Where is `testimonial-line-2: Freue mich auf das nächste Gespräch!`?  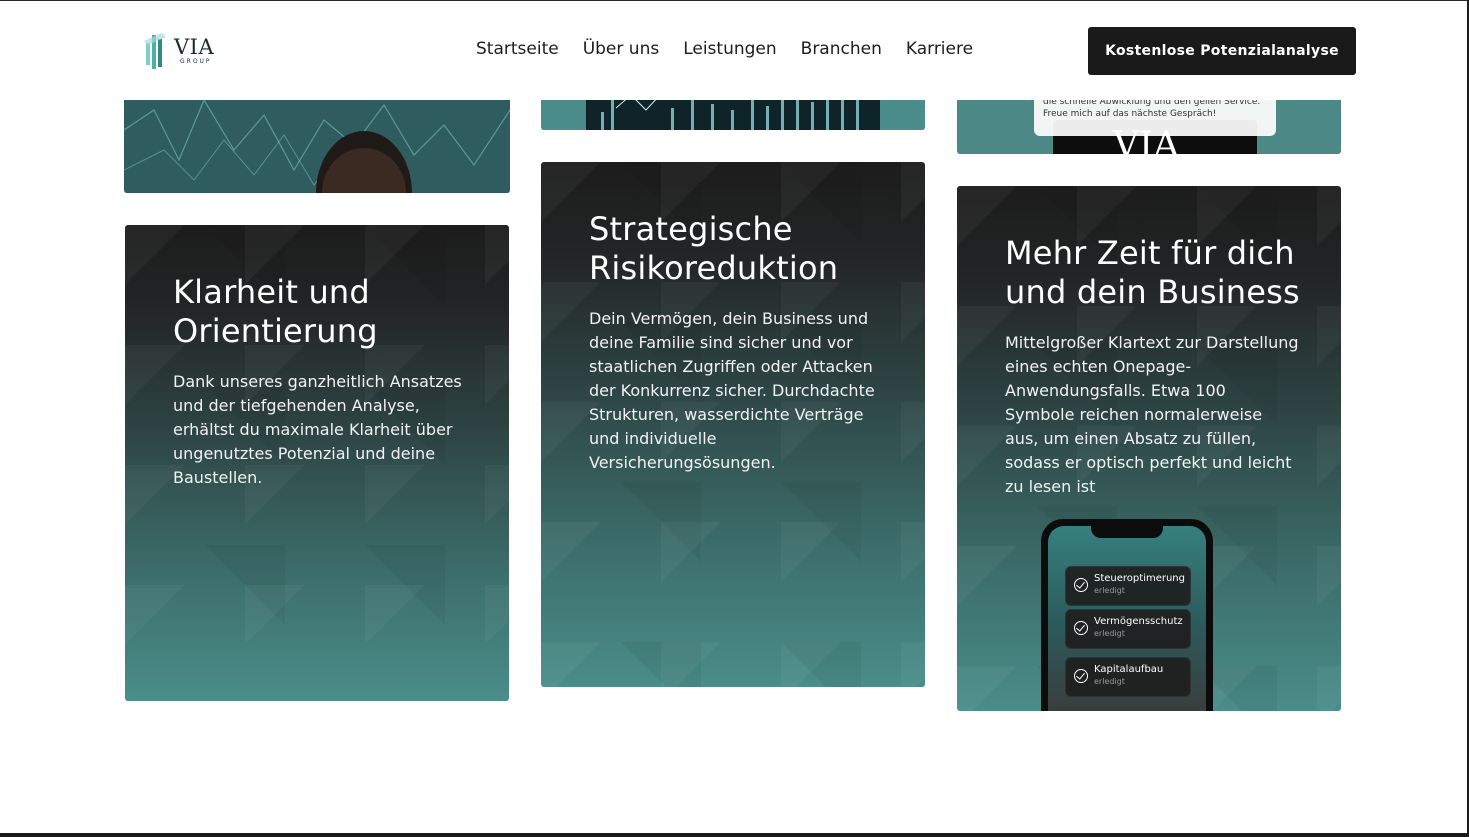
testimonial-line-2: Freue mich auf das nächste Gespräch! is located at coordinates (1130, 114).